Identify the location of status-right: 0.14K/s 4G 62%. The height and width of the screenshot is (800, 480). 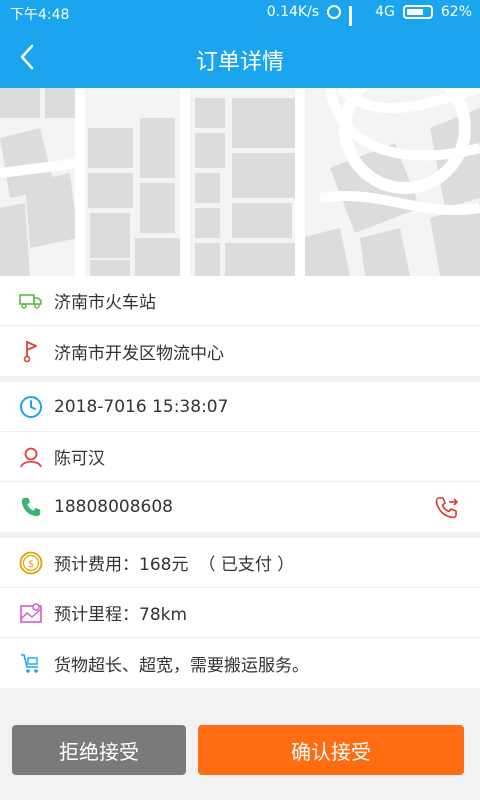
(369, 18).